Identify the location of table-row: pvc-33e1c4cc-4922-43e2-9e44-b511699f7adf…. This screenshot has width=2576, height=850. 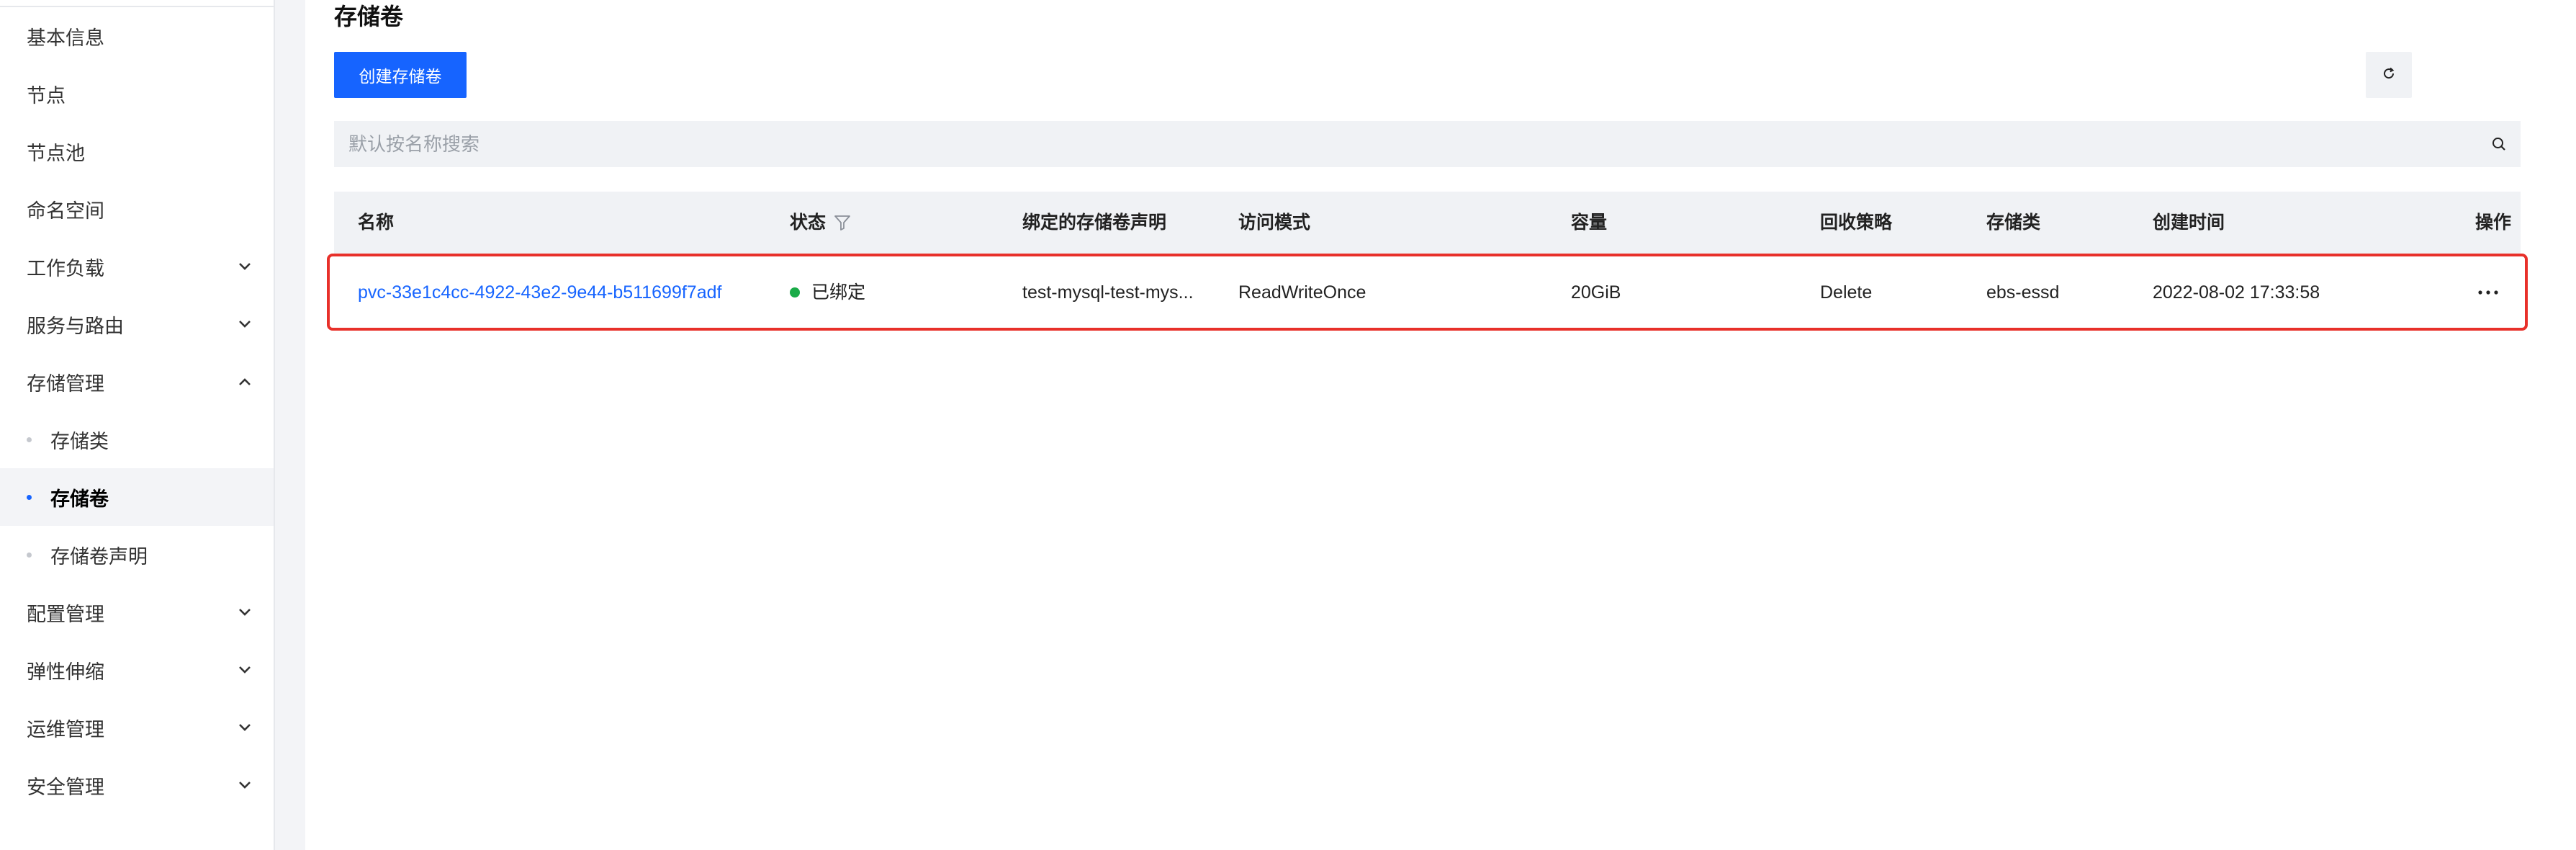
(1427, 292).